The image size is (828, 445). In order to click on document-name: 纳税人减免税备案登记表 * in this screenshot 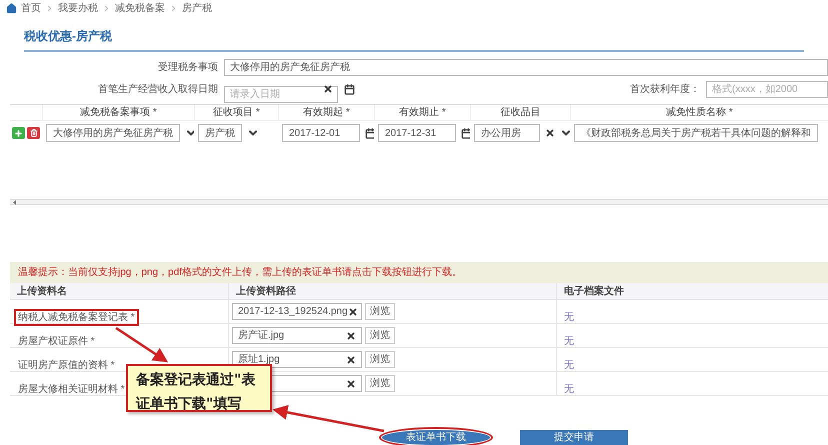, I will do `click(76, 317)`.